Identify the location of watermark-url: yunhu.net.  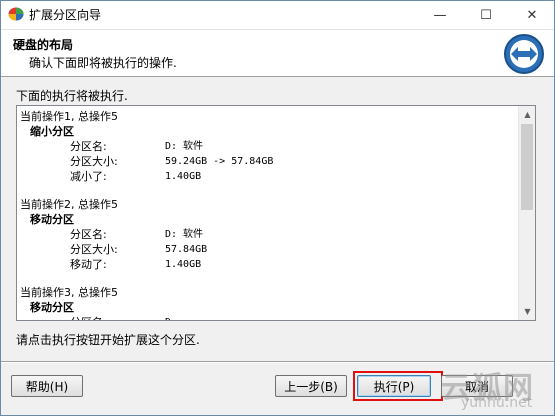
(497, 403).